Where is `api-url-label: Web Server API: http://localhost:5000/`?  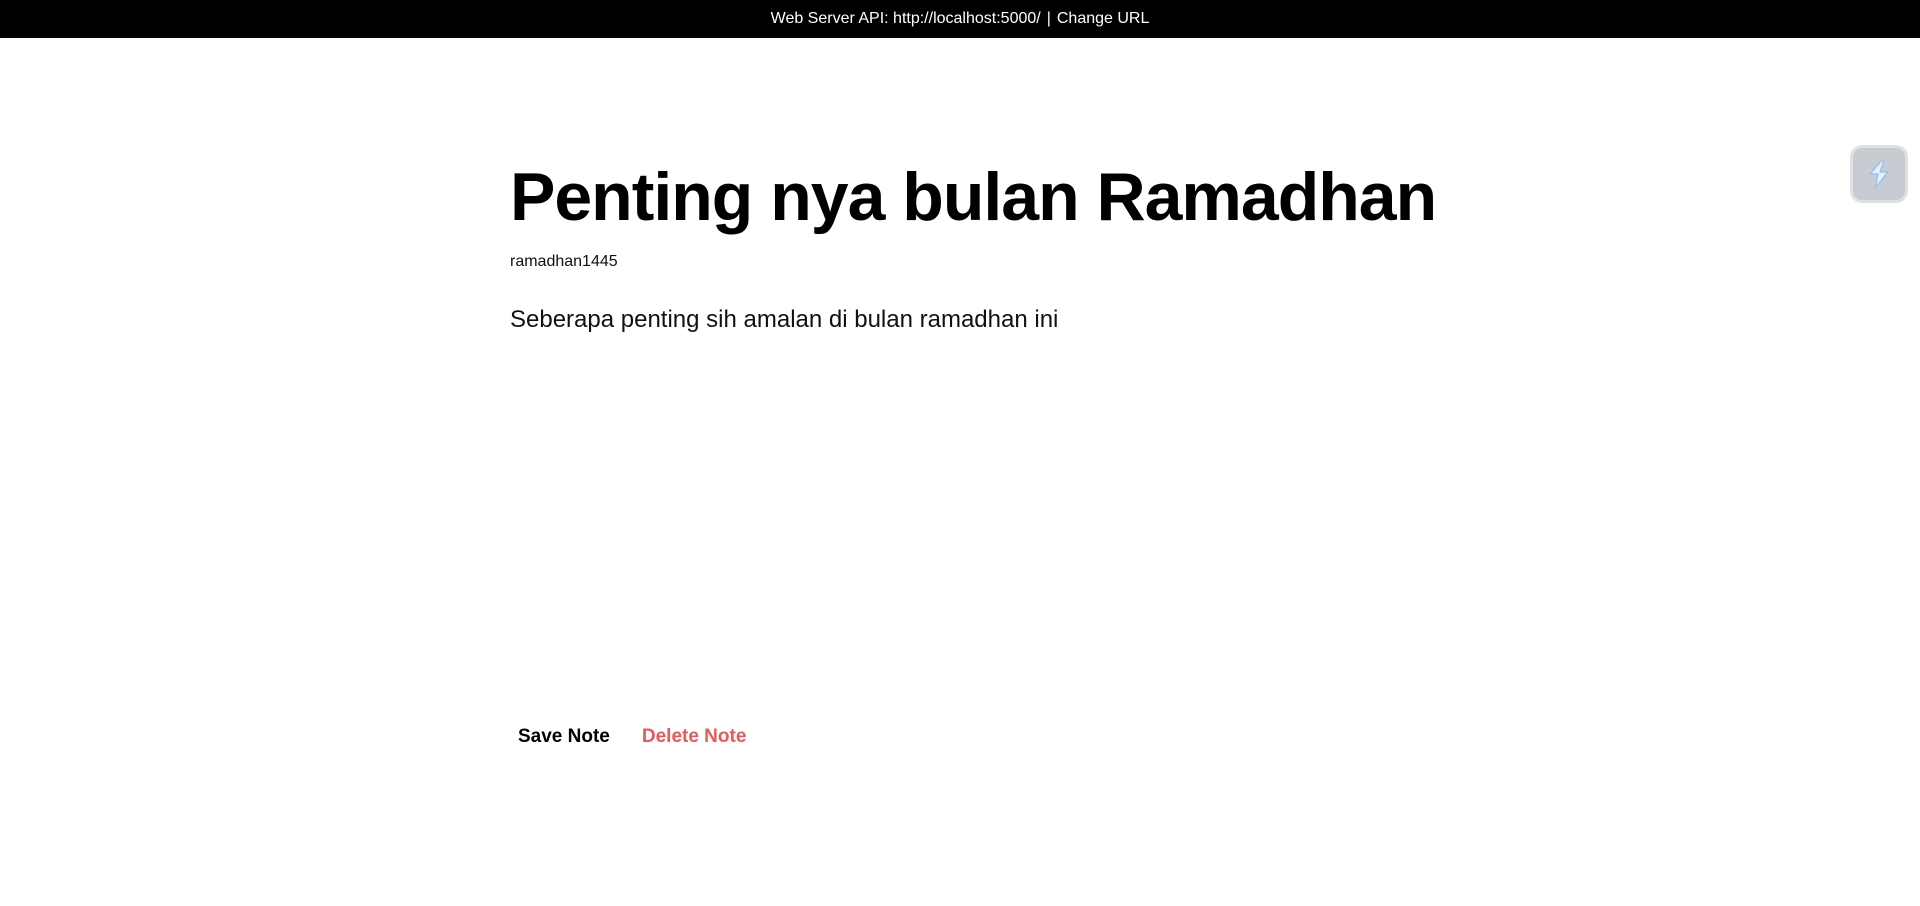
api-url-label: Web Server API: http://localhost:5000/ is located at coordinates (905, 18).